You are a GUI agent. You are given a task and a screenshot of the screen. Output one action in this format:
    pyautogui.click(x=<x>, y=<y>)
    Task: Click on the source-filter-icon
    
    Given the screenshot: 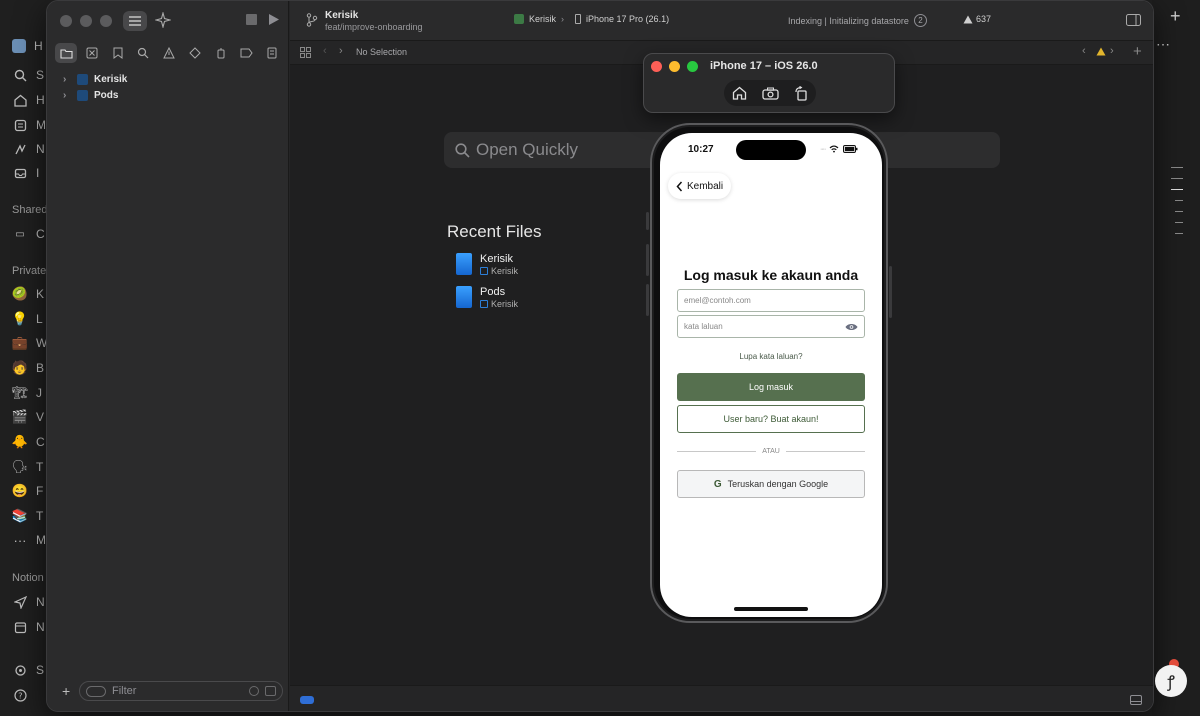 What is the action you would take?
    pyautogui.click(x=270, y=691)
    